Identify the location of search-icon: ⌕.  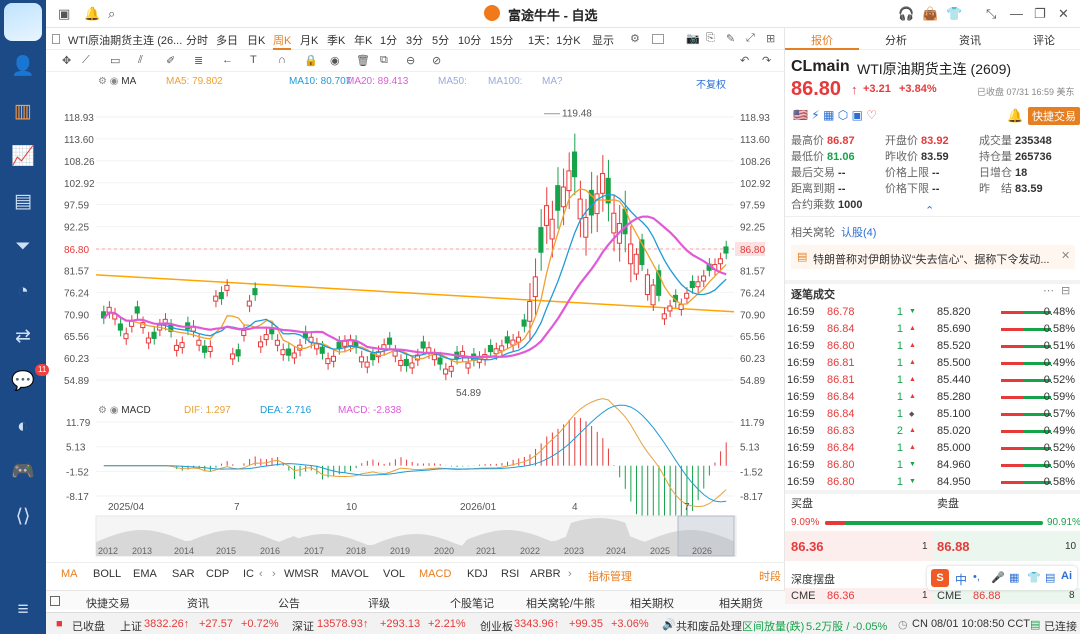
(111, 14).